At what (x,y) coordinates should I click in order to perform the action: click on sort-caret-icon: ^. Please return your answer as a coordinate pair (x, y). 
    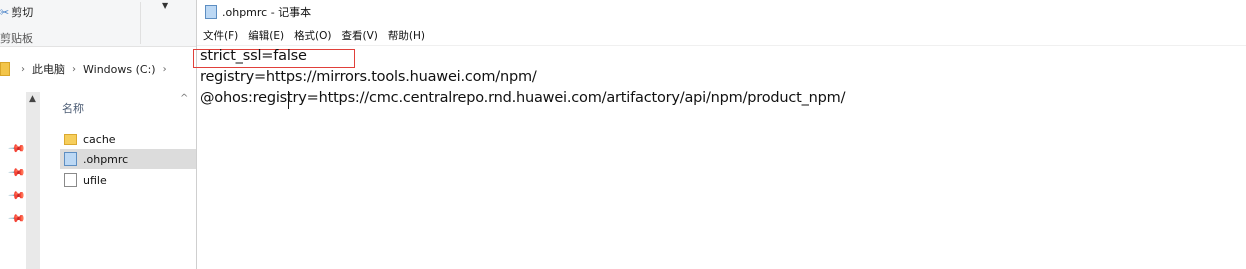
    Looking at the image, I should click on (184, 98).